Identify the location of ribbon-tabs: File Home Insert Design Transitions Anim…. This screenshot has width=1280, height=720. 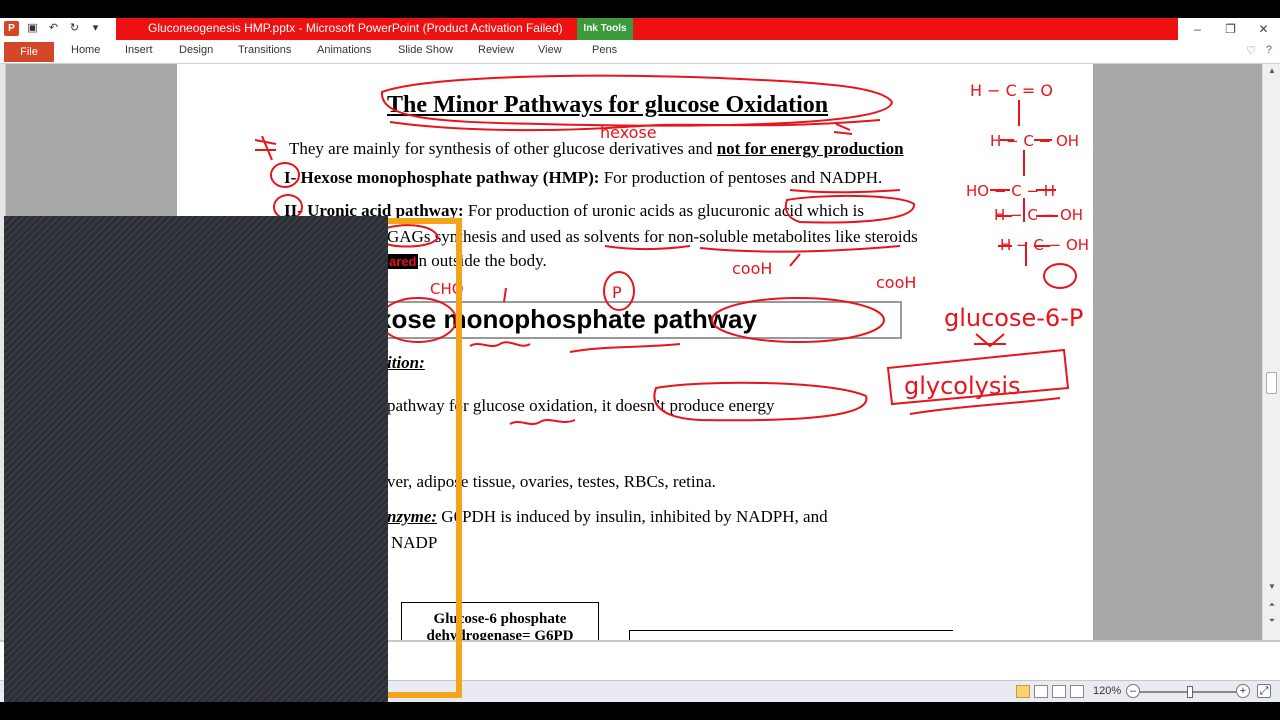
(640, 52).